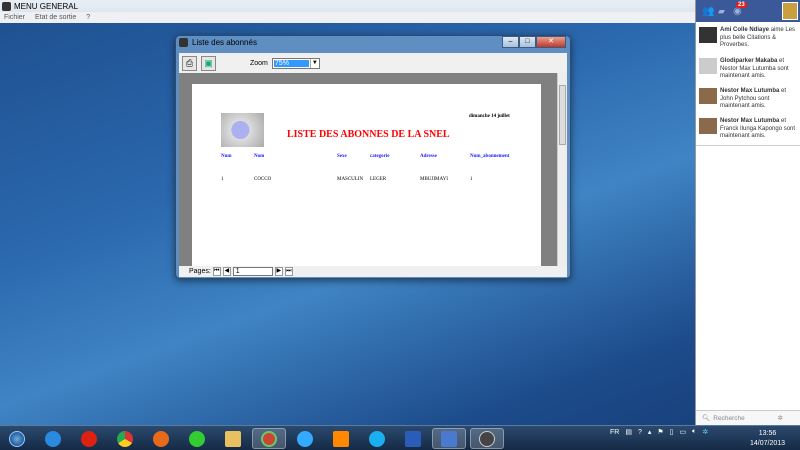  Describe the element at coordinates (269, 438) in the screenshot. I see `taskbar-app` at that location.